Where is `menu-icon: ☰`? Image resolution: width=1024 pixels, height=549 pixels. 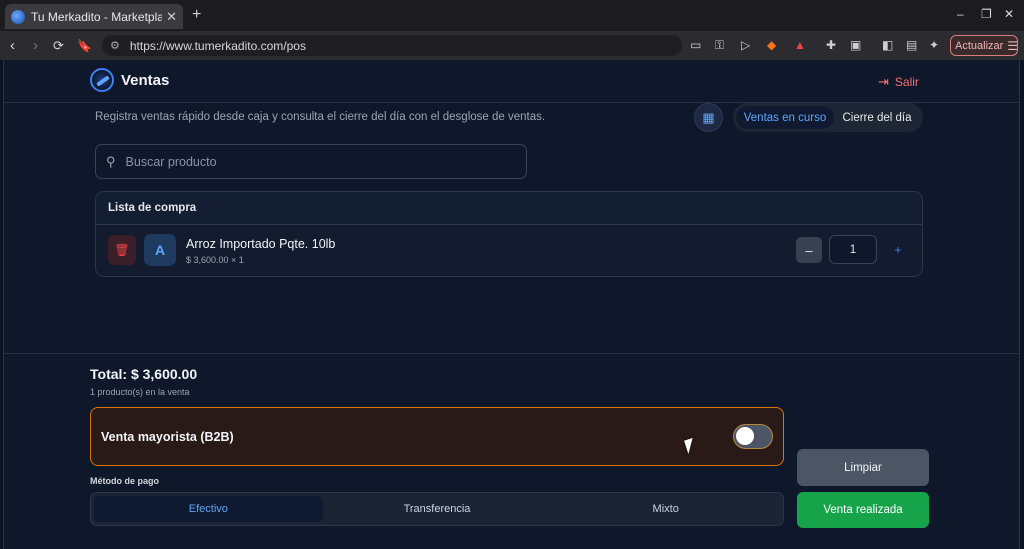 menu-icon: ☰ is located at coordinates (1013, 45).